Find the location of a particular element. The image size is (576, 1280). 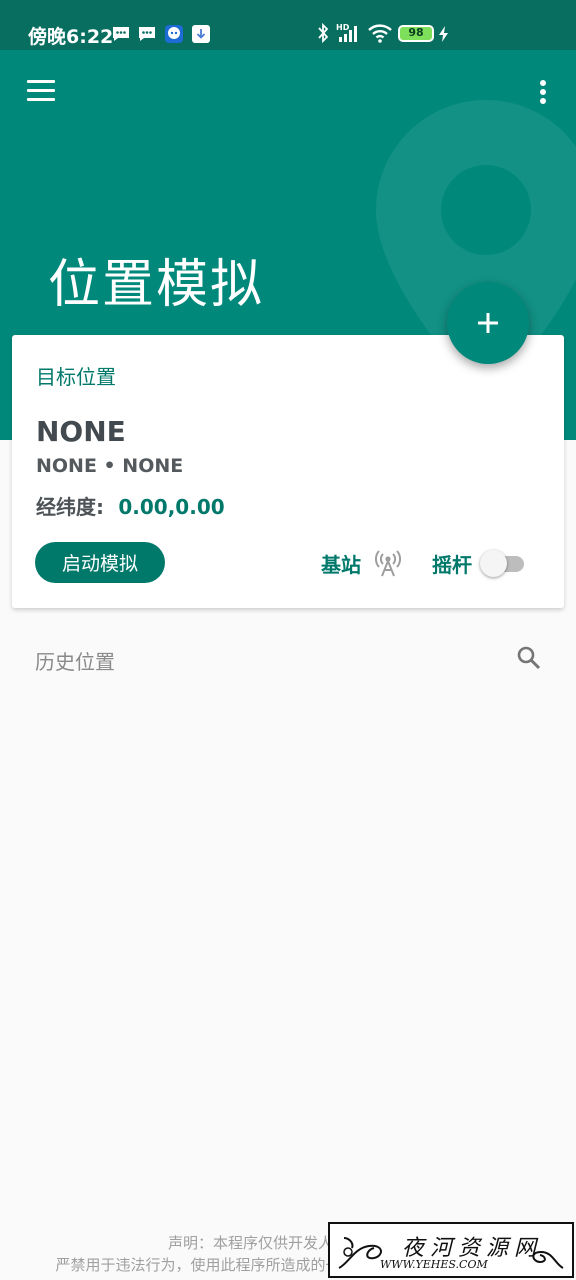

status-time: 傍晚6:22 is located at coordinates (71, 37).